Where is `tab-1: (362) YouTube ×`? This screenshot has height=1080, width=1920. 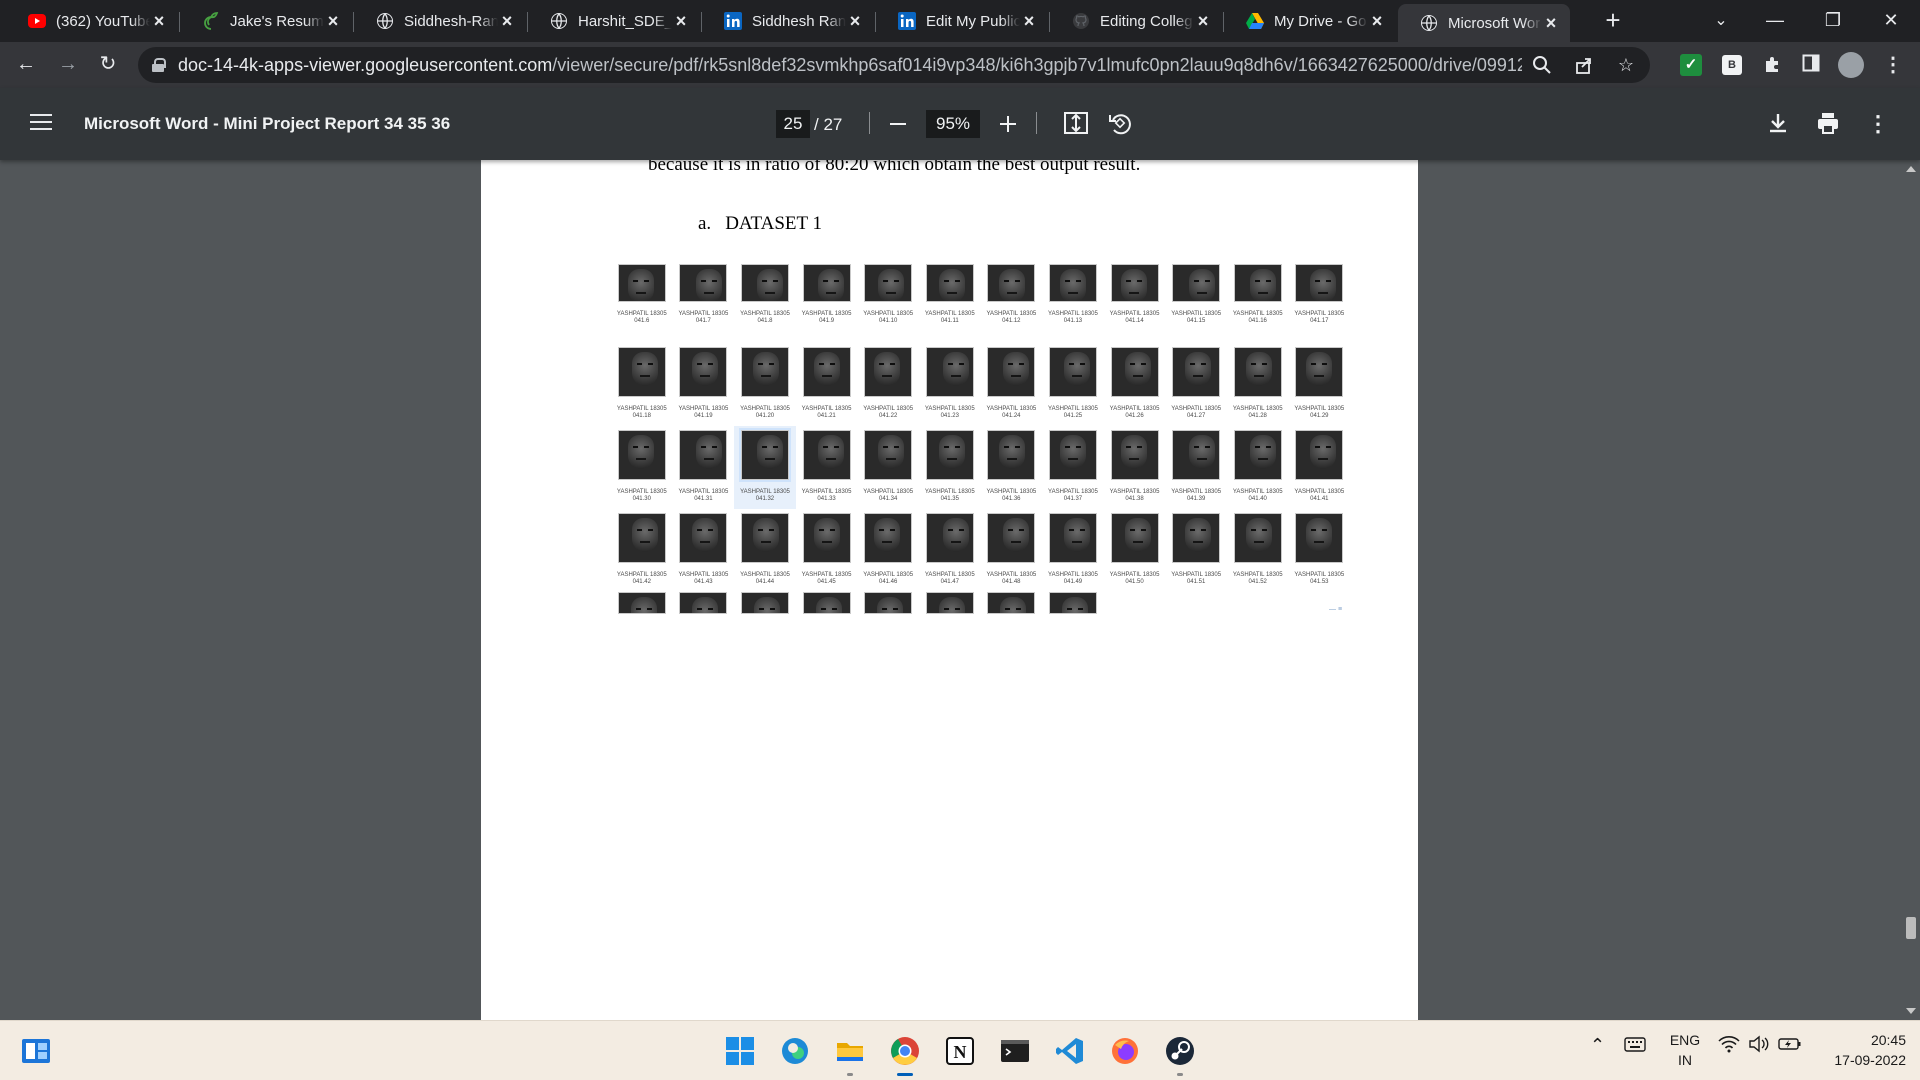
tab-1: (362) YouTube × is located at coordinates (92, 21).